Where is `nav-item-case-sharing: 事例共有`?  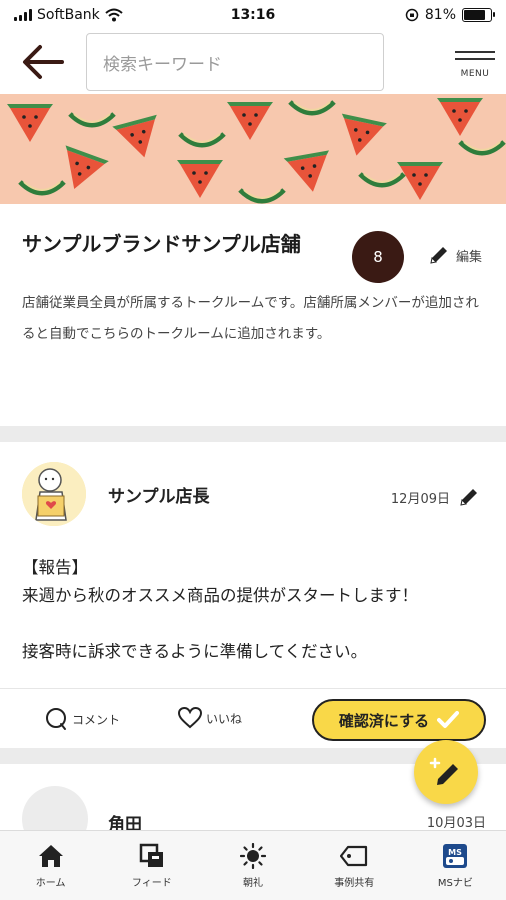
nav-item-case-sharing: 事例共有 is located at coordinates (354, 865).